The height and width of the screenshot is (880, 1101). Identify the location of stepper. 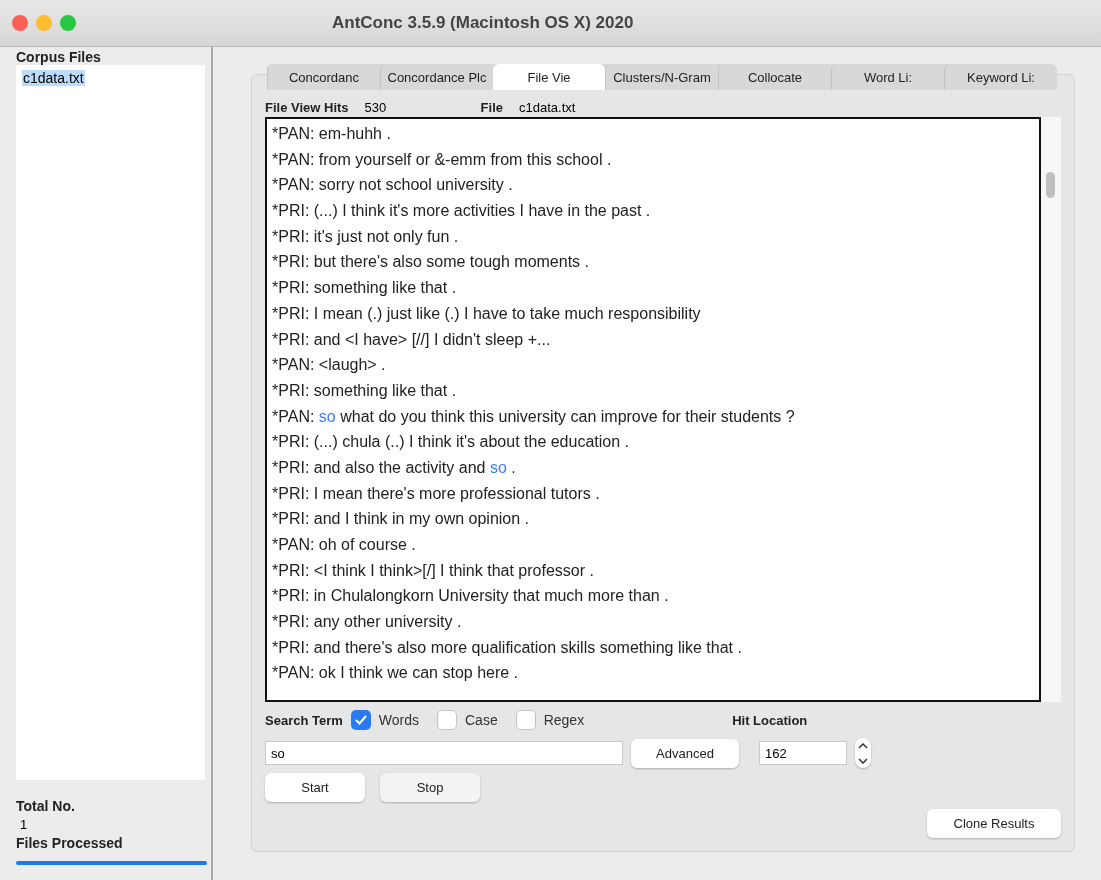
(863, 753).